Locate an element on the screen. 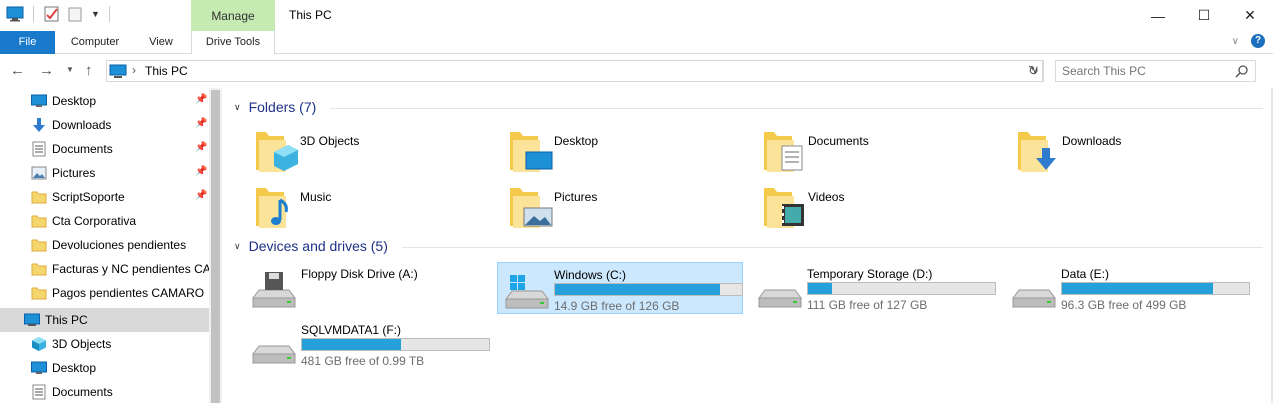 Image resolution: width=1273 pixels, height=403 pixels. sidebar-item-label: Downloads is located at coordinates (82, 125).